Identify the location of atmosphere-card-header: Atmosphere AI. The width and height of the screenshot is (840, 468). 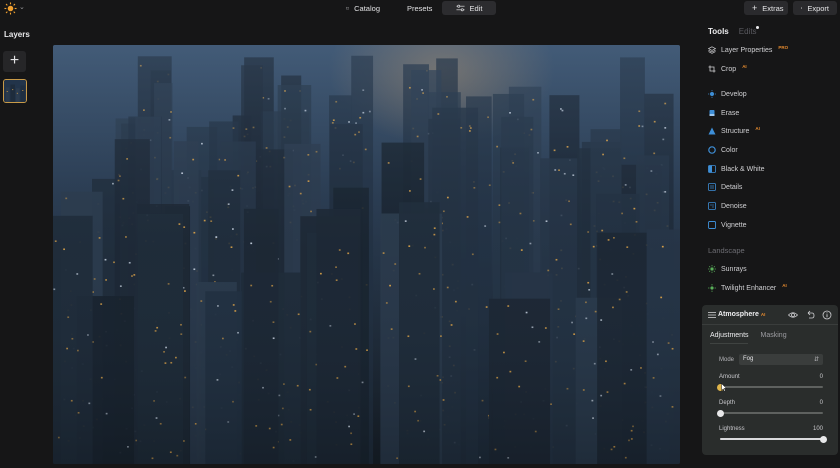
(770, 315).